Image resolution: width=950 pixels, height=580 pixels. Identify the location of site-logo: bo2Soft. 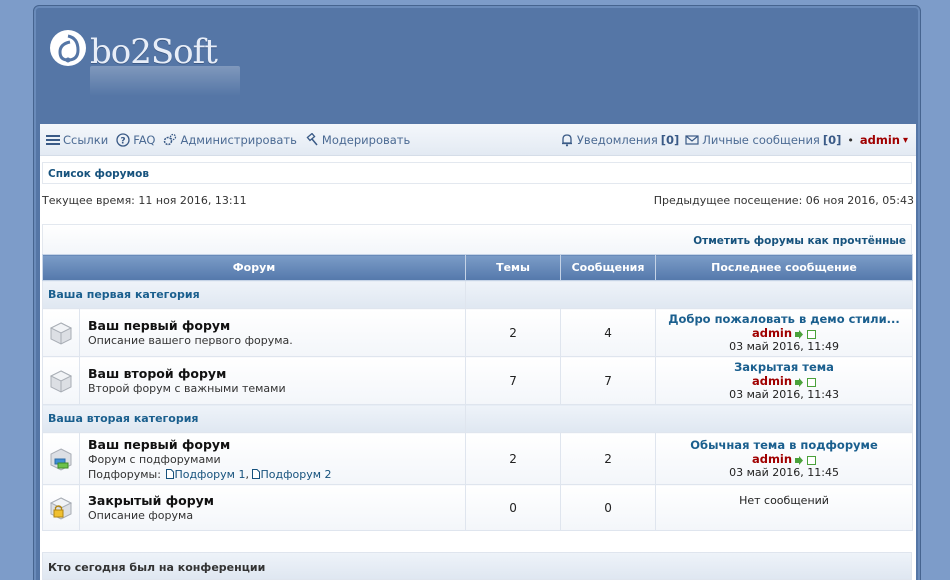
(146, 61).